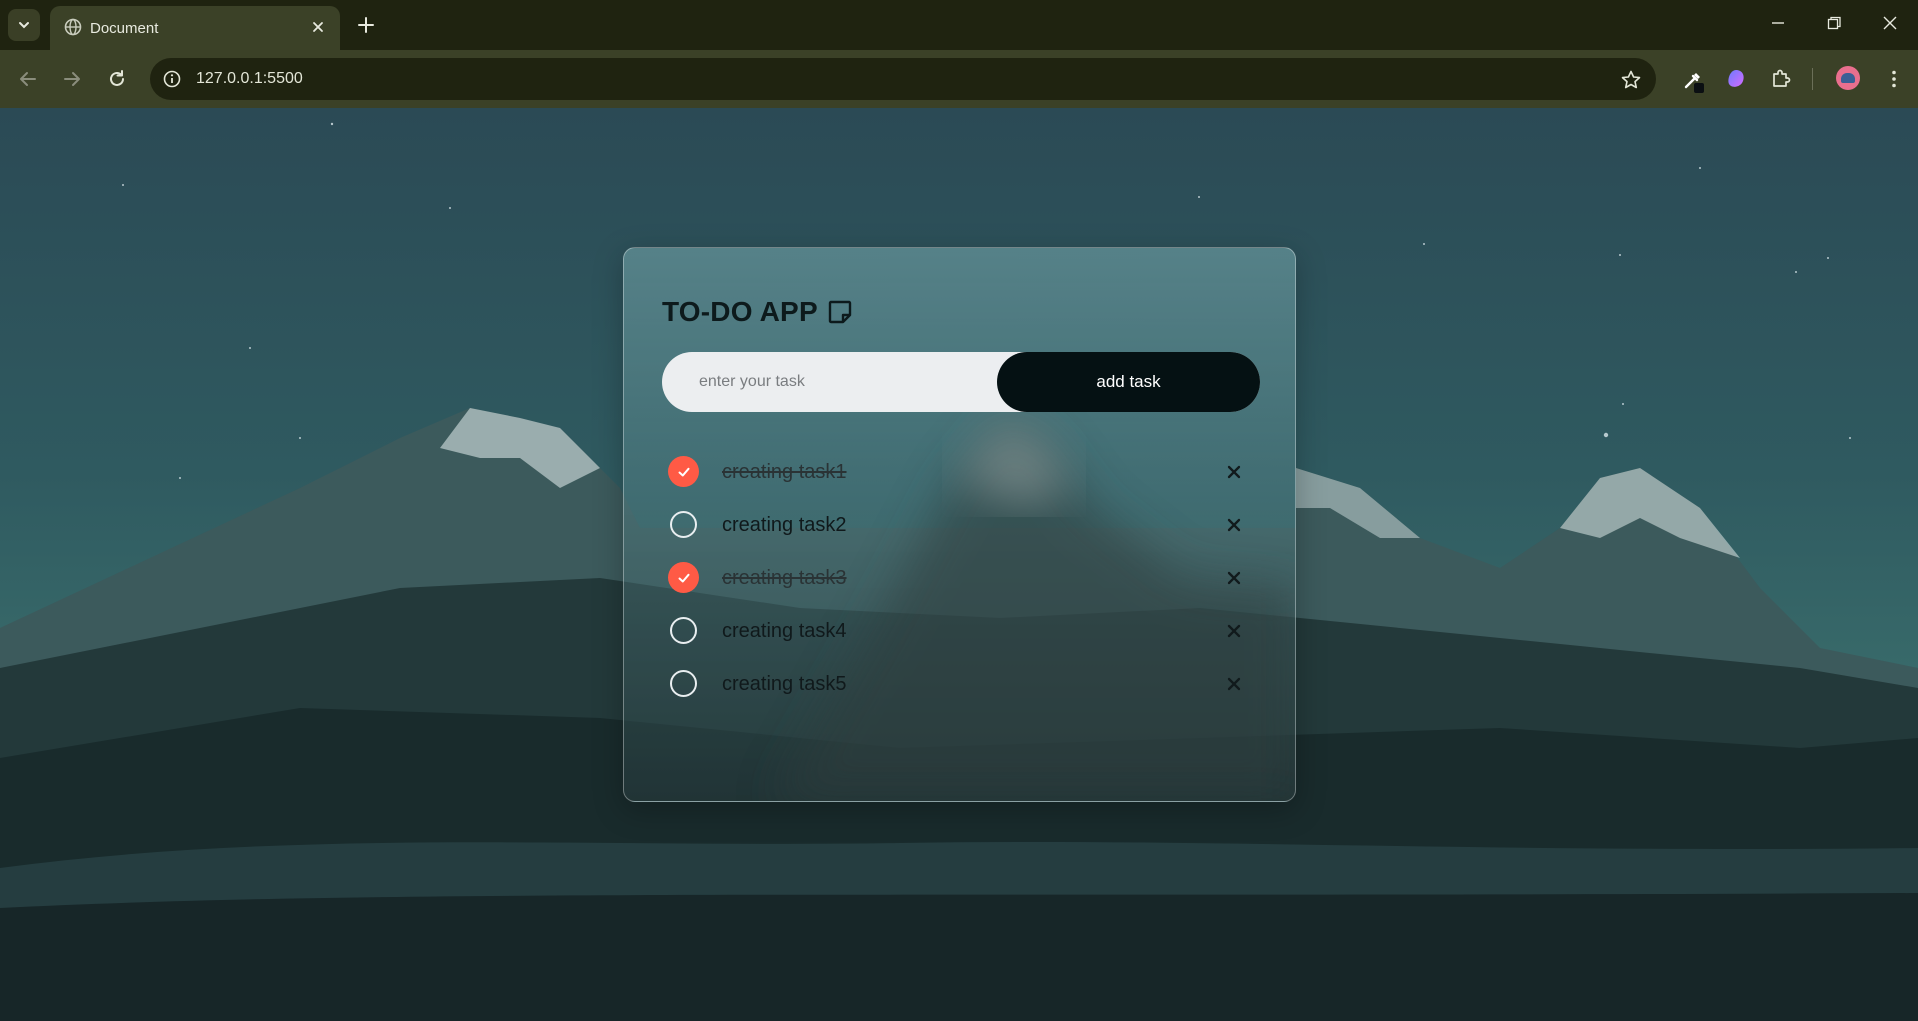 The height and width of the screenshot is (1021, 1918). I want to click on page-title: TO-DO APP, so click(758, 312).